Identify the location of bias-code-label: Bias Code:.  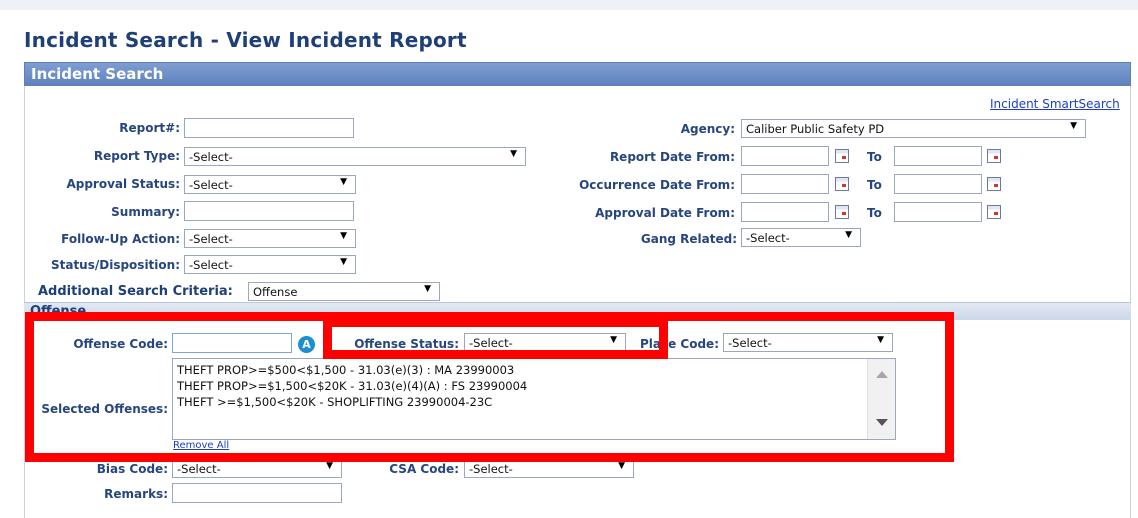
(132, 469).